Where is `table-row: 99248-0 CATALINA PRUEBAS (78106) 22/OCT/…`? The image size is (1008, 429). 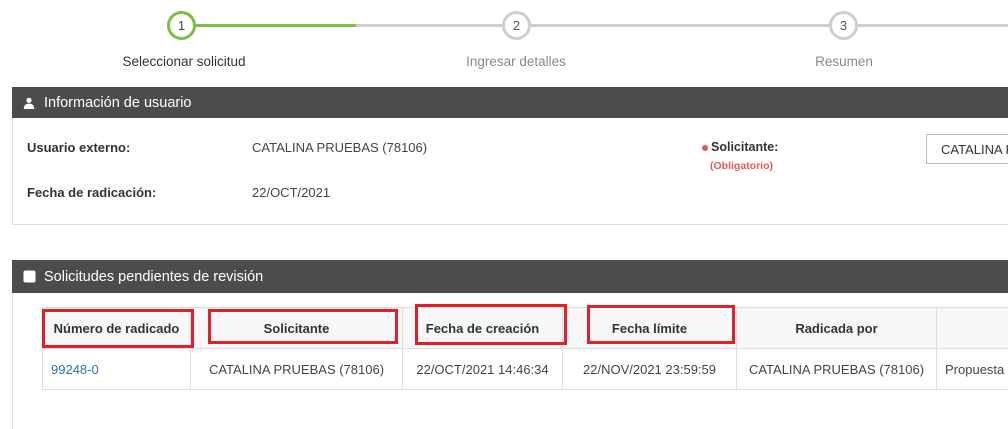 table-row: 99248-0 CATALINA PRUEBAS (78106) 22/OCT/… is located at coordinates (525, 369).